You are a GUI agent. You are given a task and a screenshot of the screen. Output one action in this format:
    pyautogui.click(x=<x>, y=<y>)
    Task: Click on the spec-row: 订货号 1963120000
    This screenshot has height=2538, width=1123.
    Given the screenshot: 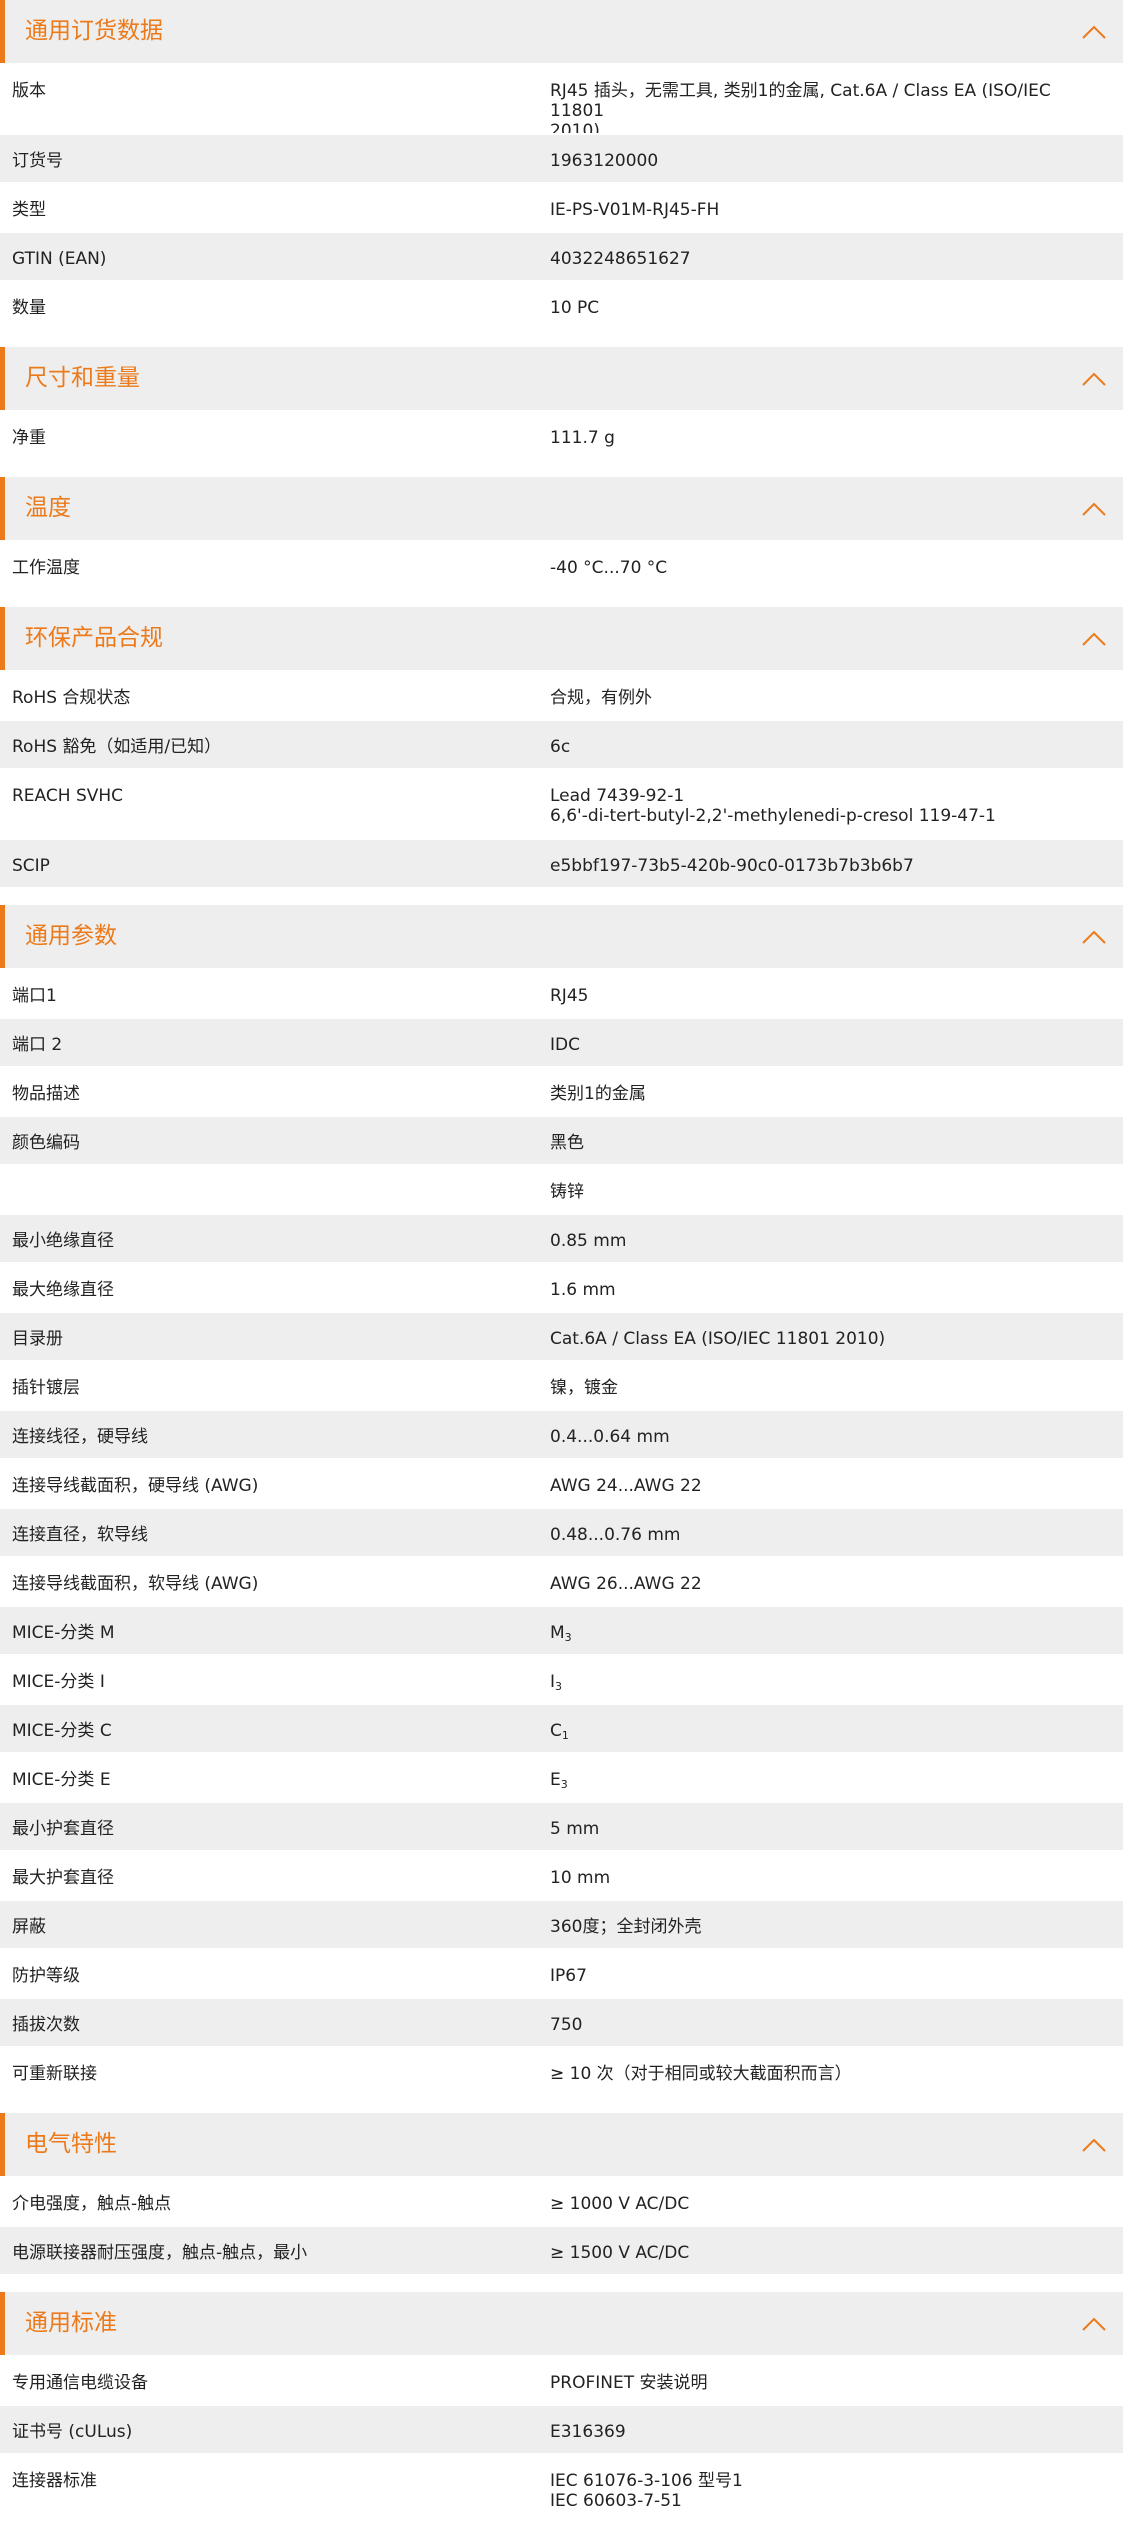 What is the action you would take?
    pyautogui.click(x=561, y=157)
    